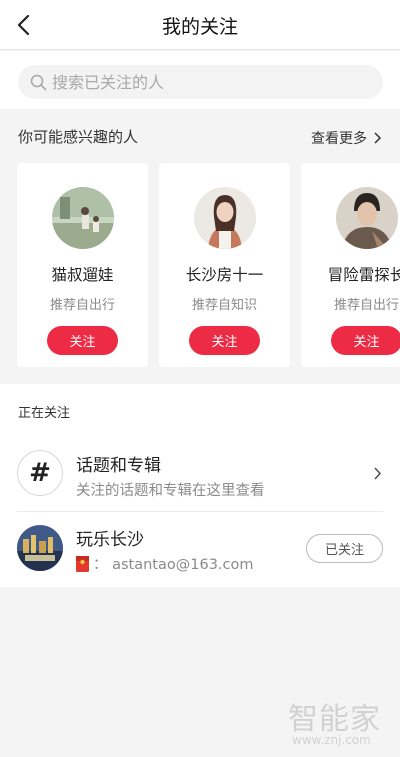 The height and width of the screenshot is (757, 400). What do you see at coordinates (339, 139) in the screenshot?
I see `view-more-label: 查看更多` at bounding box center [339, 139].